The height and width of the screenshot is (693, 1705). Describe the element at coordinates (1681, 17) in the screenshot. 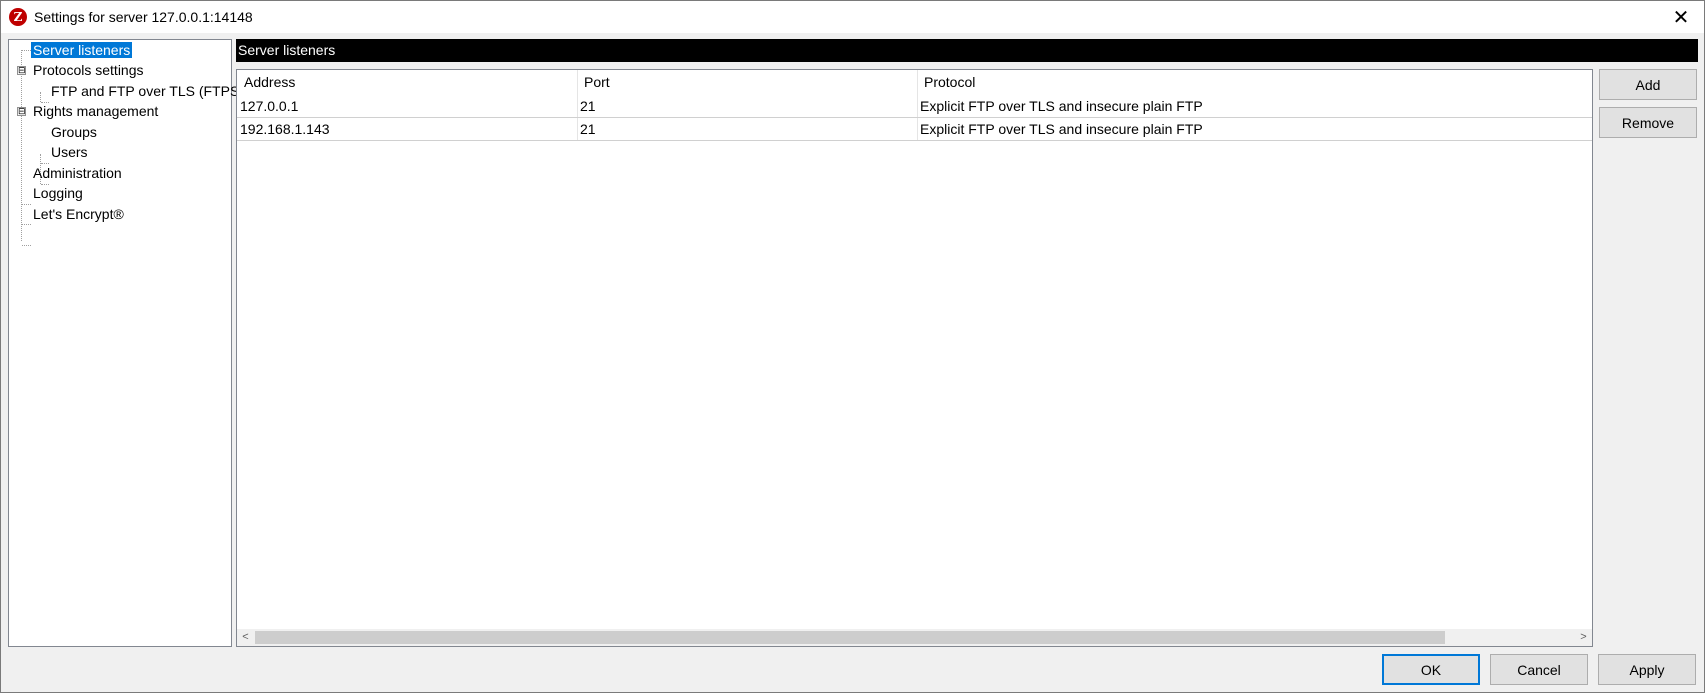

I see `close-icon: ✕` at that location.